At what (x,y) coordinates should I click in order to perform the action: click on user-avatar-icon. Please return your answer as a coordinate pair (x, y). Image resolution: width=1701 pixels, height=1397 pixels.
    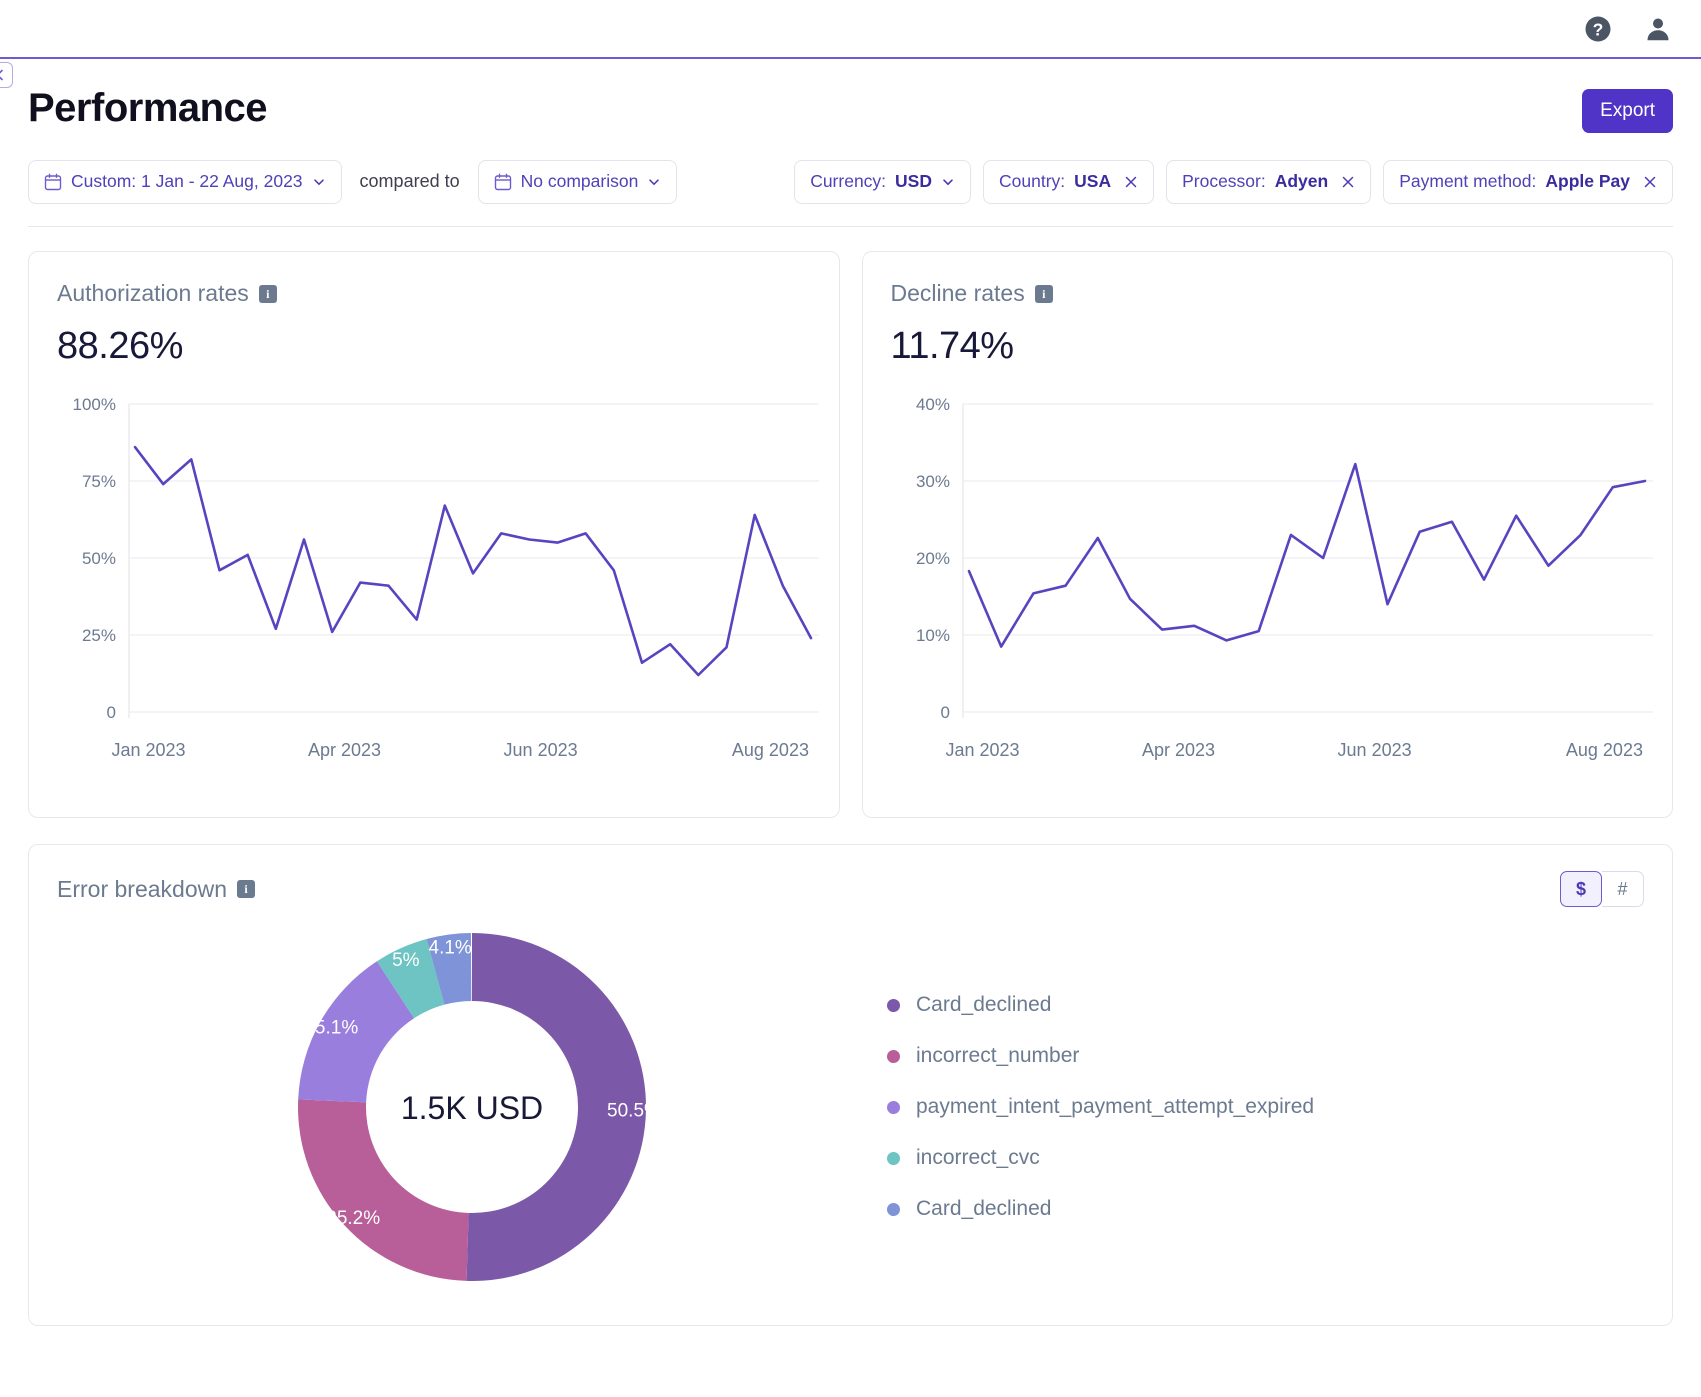
    Looking at the image, I should click on (1658, 29).